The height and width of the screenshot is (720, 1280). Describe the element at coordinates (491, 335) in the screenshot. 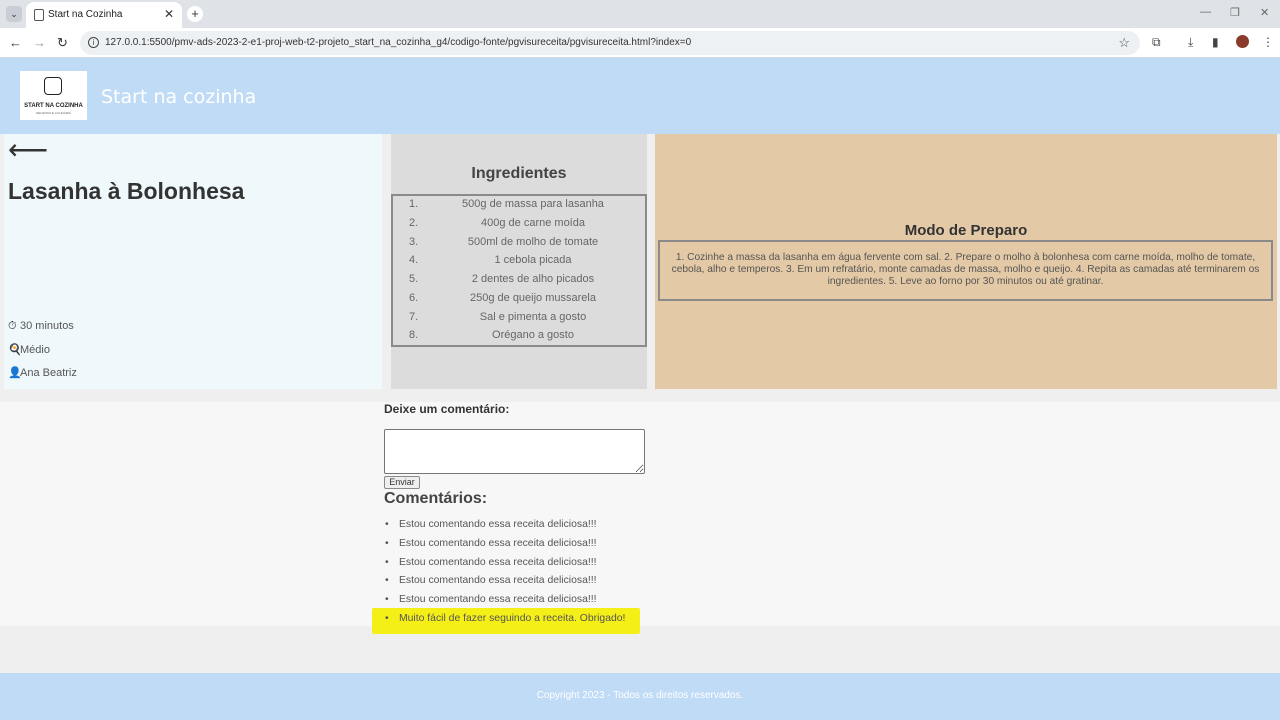

I see `ingredient-item: 8. Orégano a gosto` at that location.